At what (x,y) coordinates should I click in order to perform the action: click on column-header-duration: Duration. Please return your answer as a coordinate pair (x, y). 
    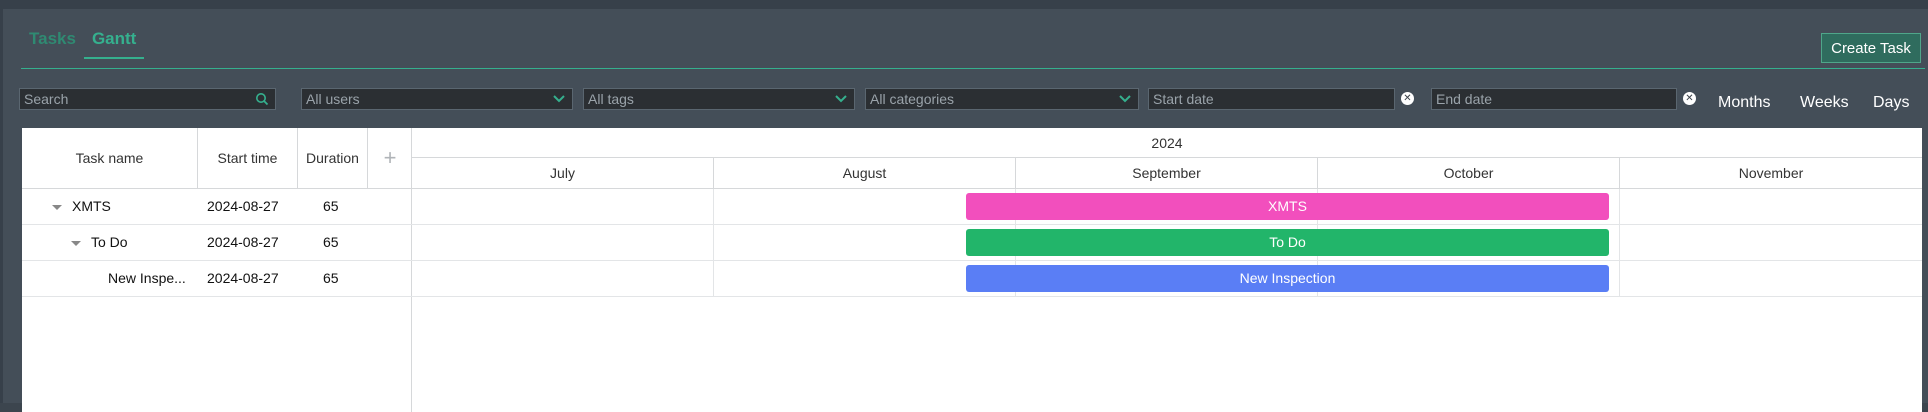
    Looking at the image, I should click on (333, 158).